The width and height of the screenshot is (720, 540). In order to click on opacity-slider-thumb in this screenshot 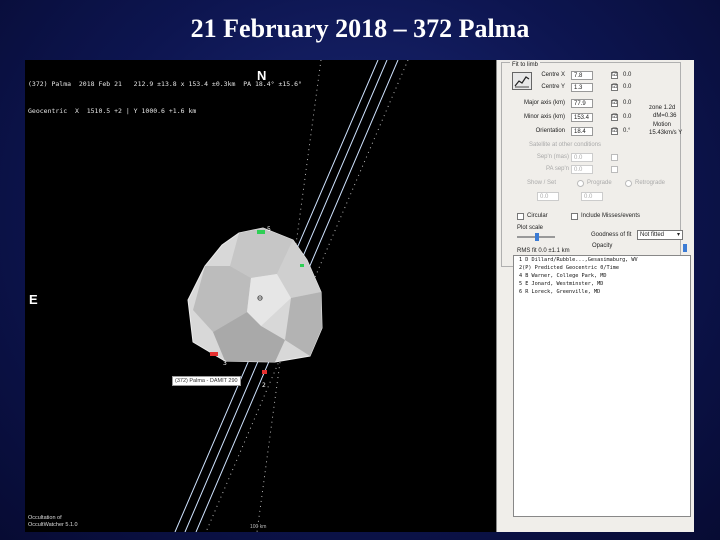, I will do `click(685, 248)`.